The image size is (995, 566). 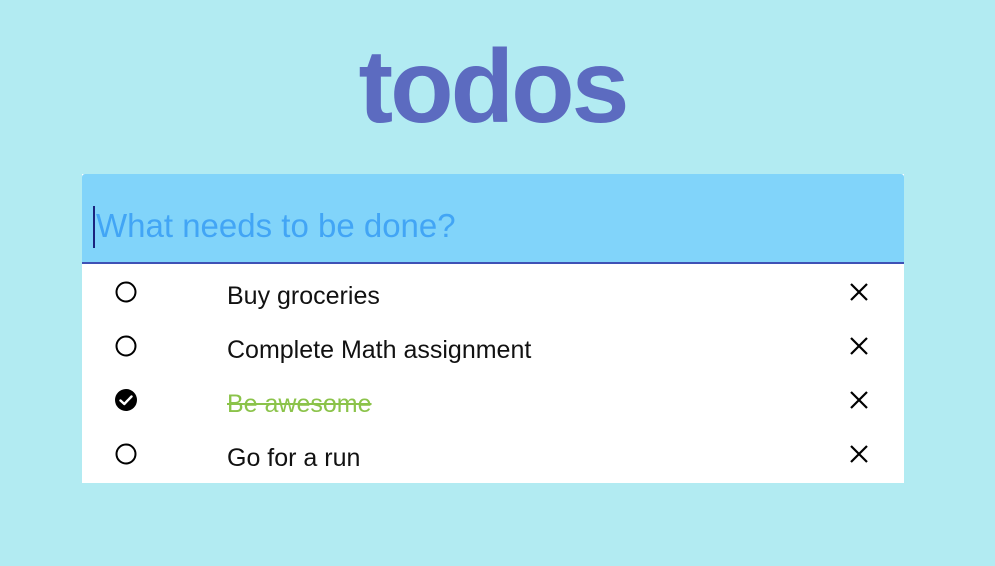 I want to click on todo-label: Complete Math assignment, so click(x=379, y=350).